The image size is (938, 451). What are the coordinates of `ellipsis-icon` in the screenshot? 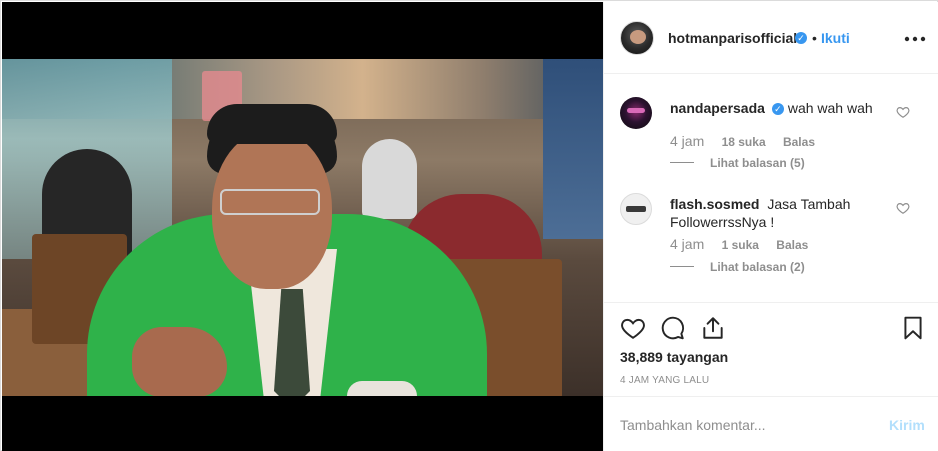 It's located at (915, 39).